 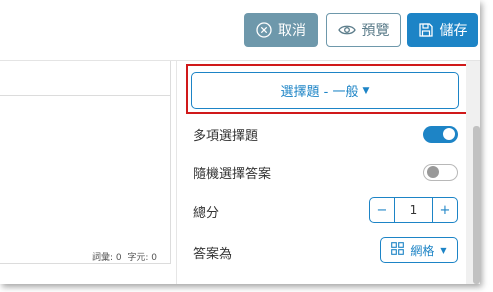 What do you see at coordinates (213, 254) in the screenshot?
I see `answer-layout-label: 答案為` at bounding box center [213, 254].